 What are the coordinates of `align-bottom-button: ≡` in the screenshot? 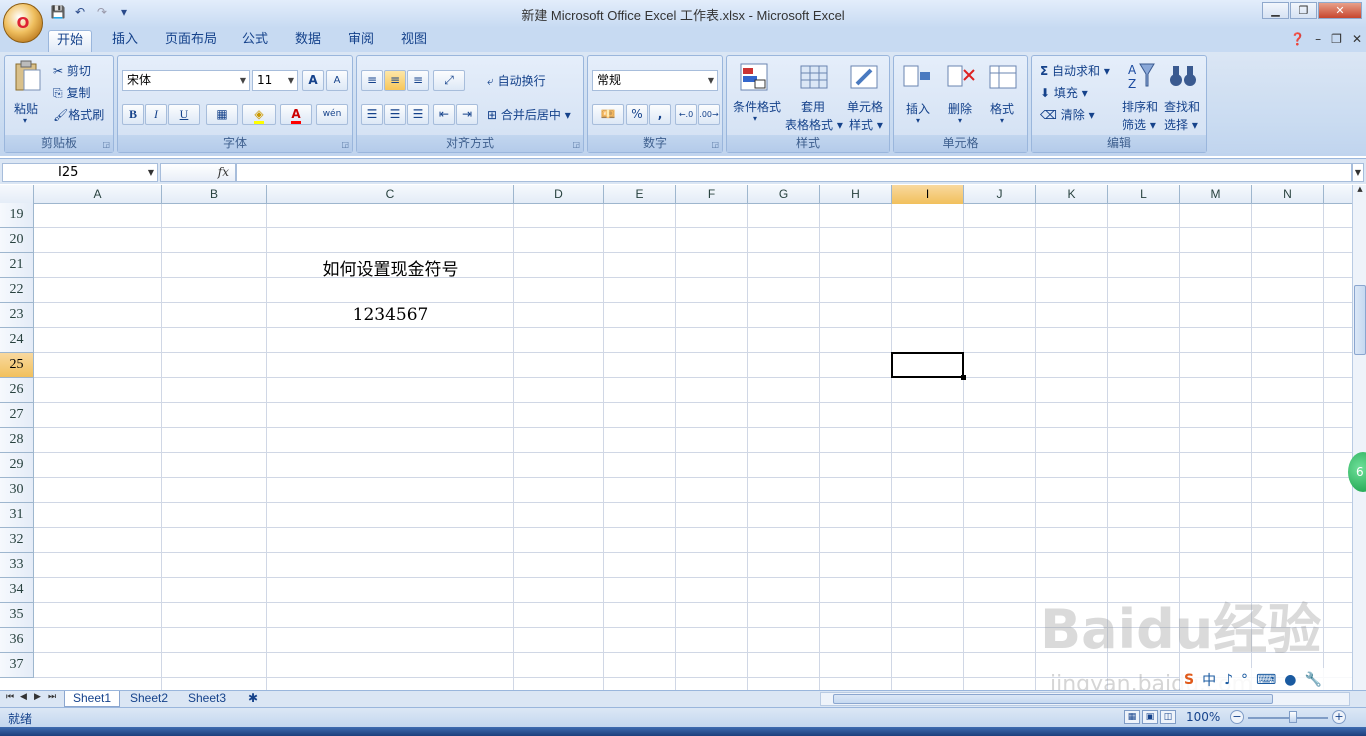 It's located at (418, 80).